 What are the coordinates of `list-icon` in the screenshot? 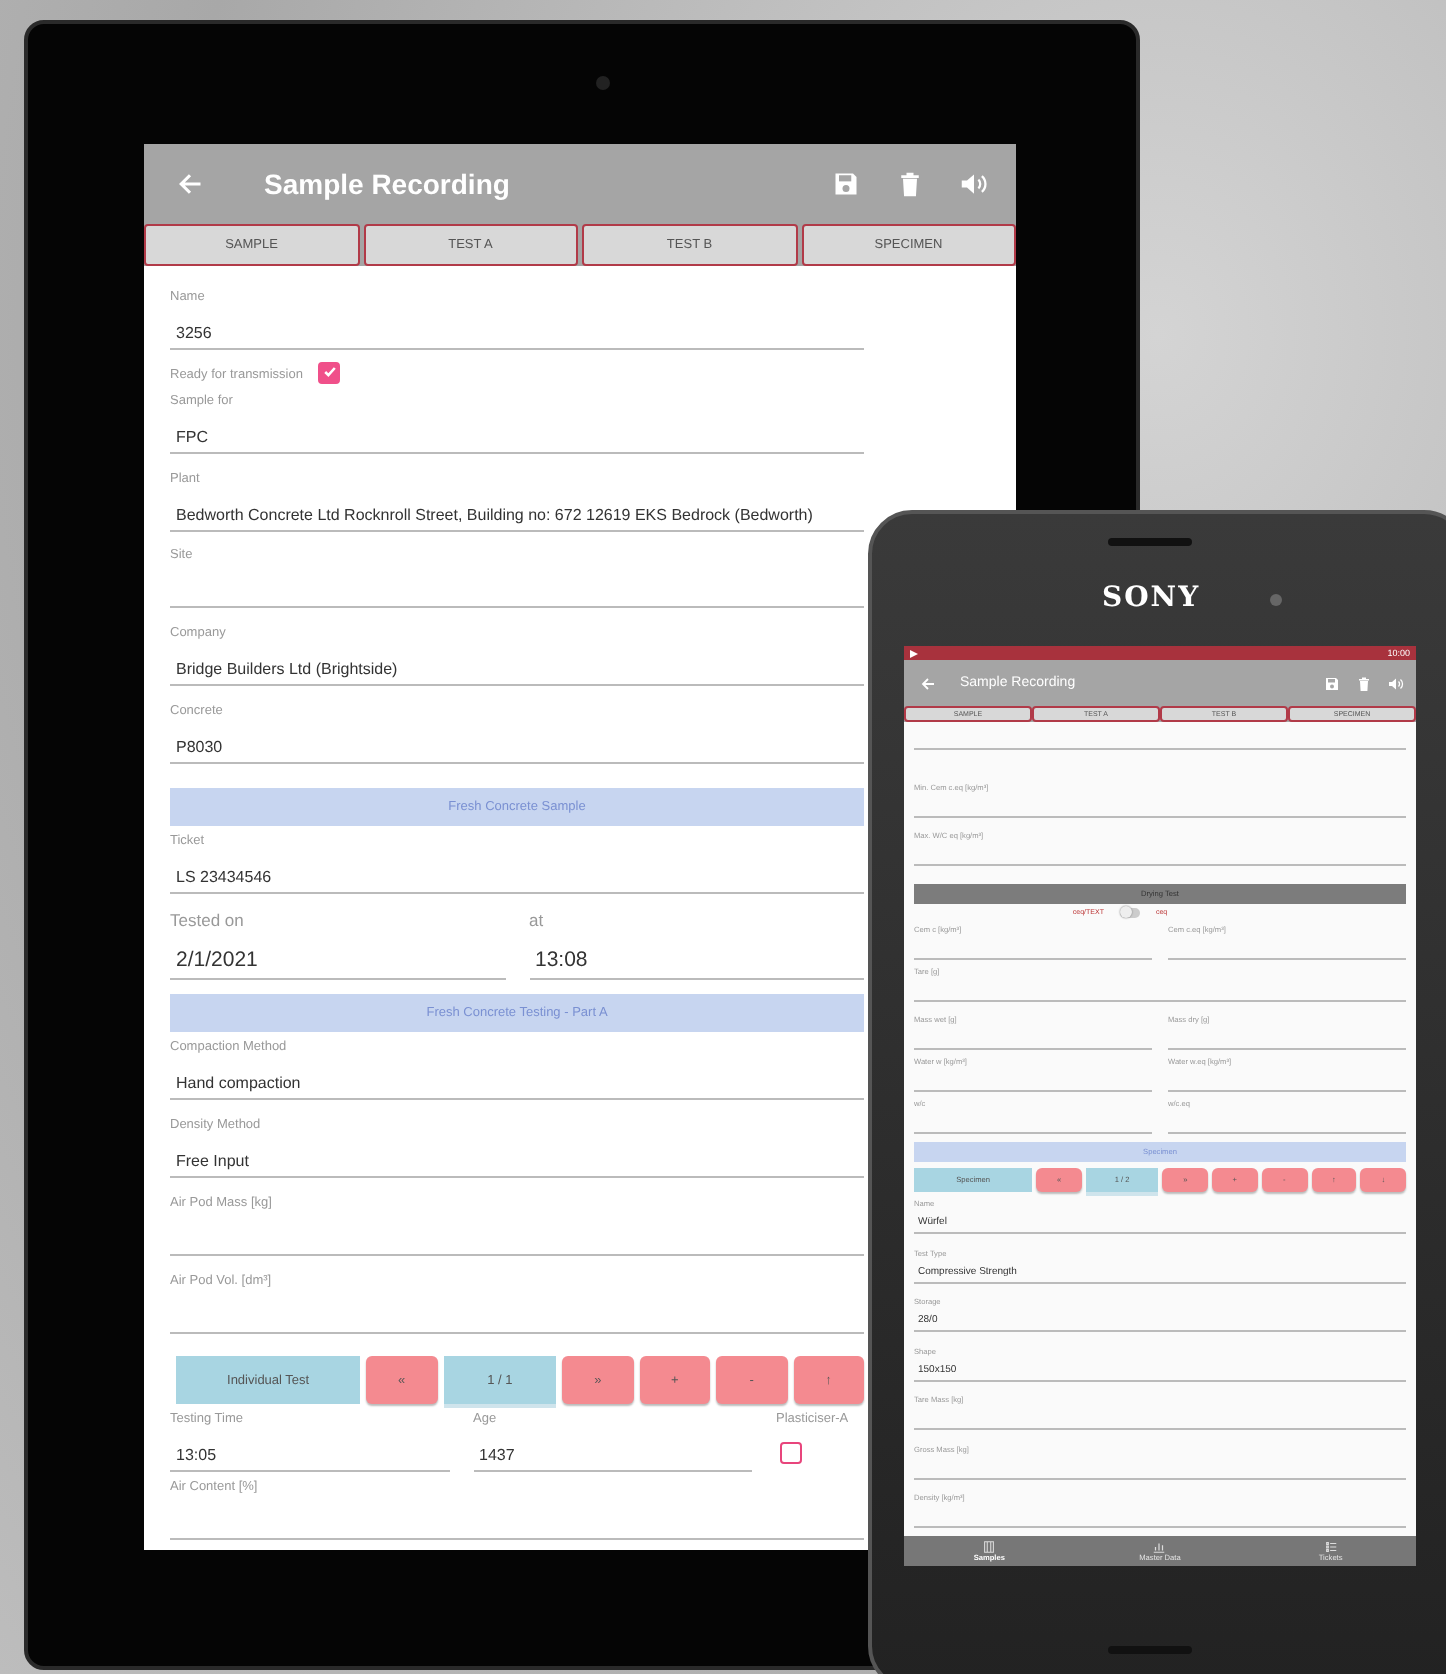 It's located at (1330, 1547).